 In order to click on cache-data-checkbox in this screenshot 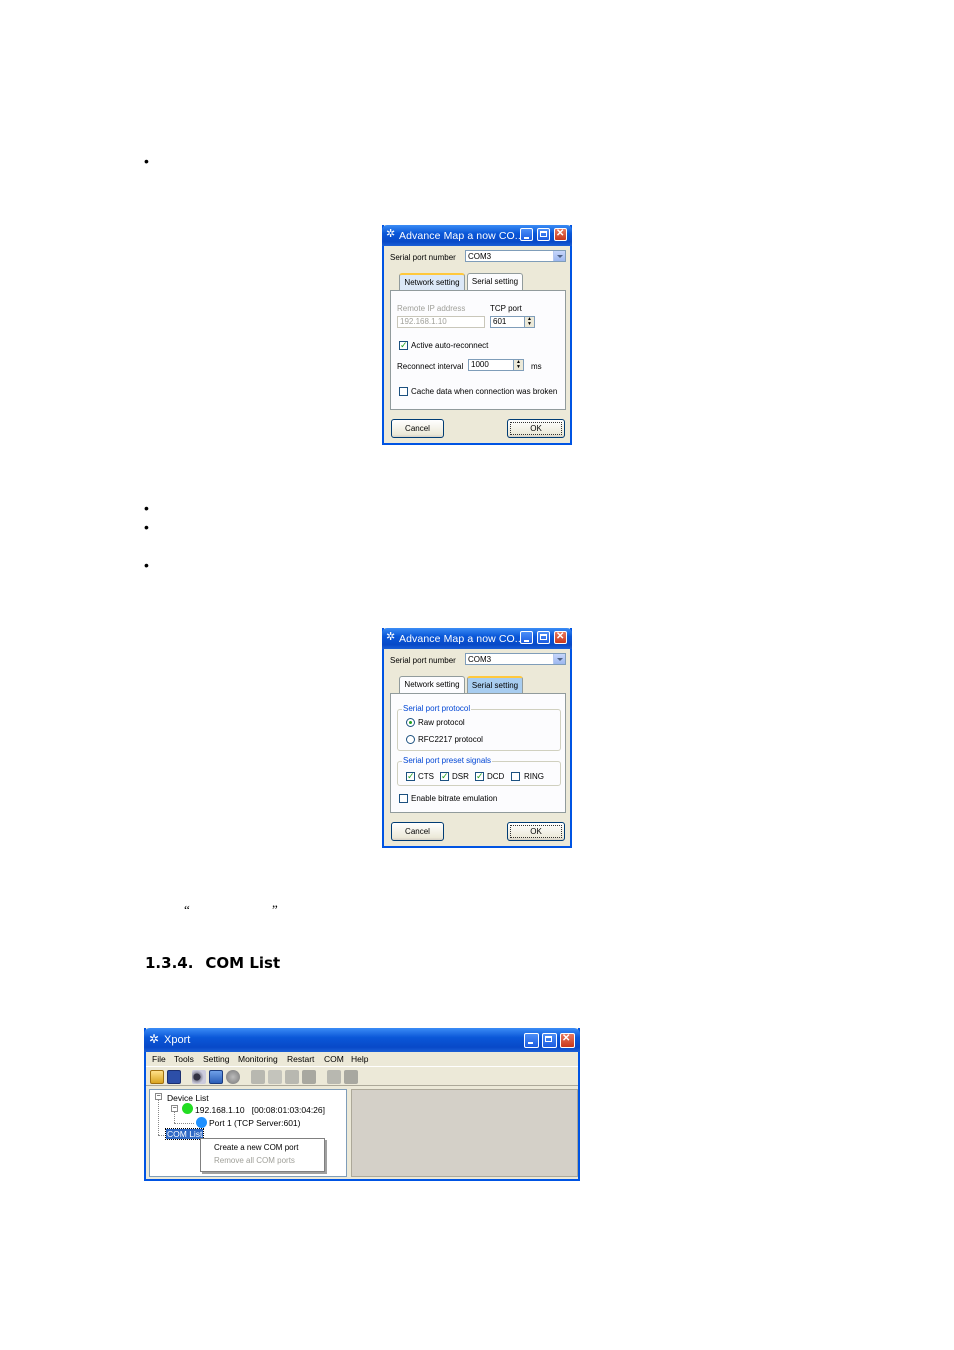, I will do `click(403, 391)`.